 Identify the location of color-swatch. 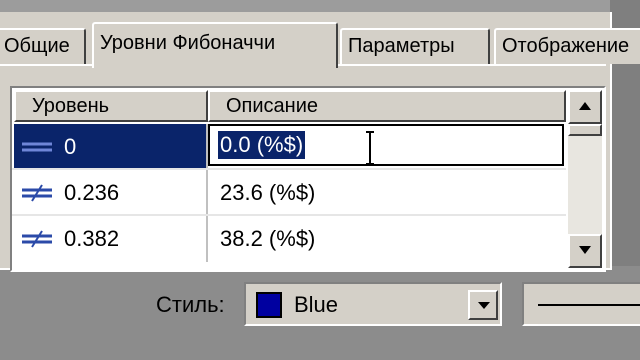
(269, 305).